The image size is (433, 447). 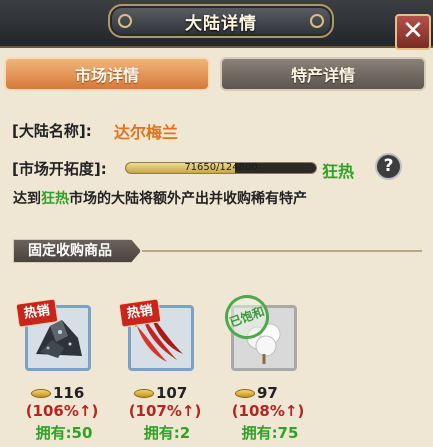 What do you see at coordinates (221, 167) in the screenshot?
I see `market-progress-text: 71650/124800` at bounding box center [221, 167].